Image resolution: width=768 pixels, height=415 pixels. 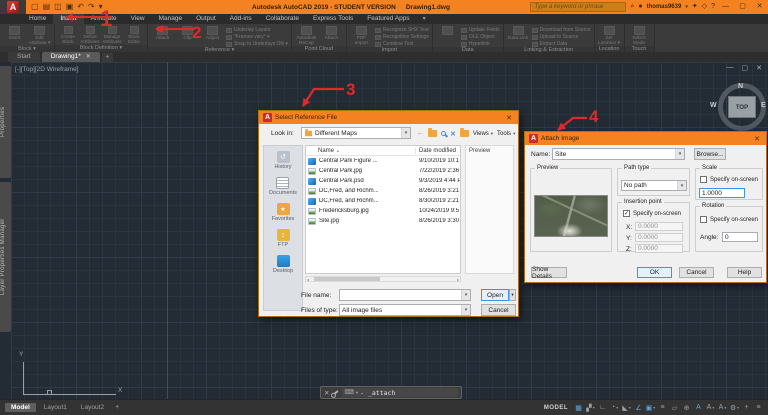 What do you see at coordinates (638, 408) in the screenshot?
I see `osnap-tracking-icon: ∠` at bounding box center [638, 408].